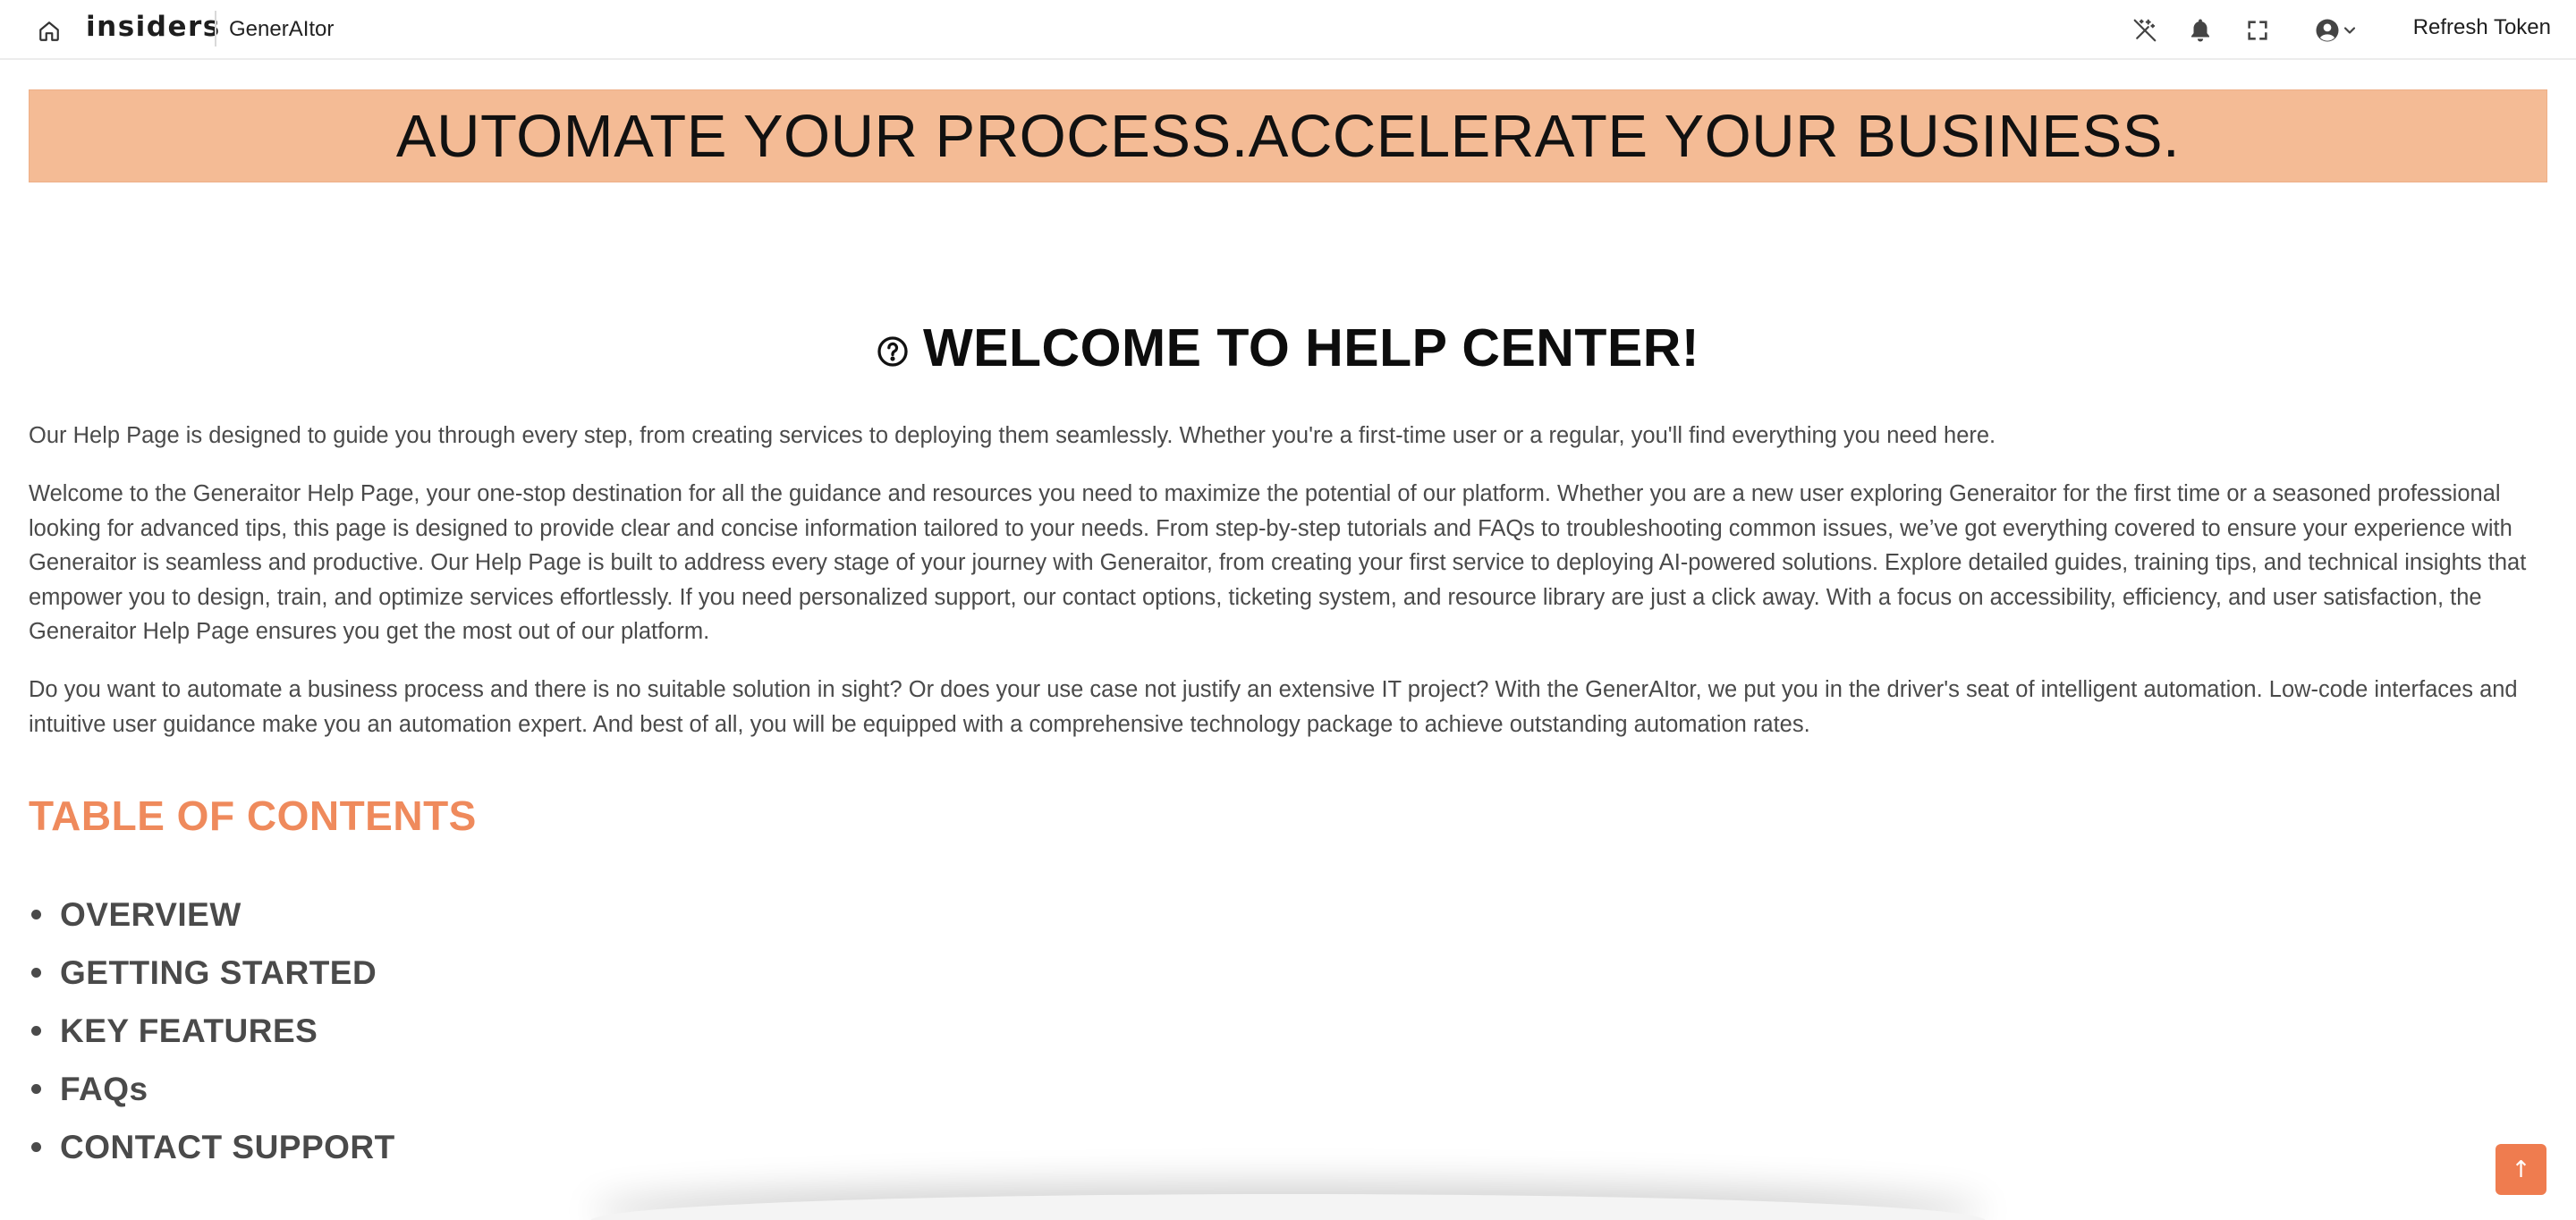 This screenshot has width=2576, height=1220. I want to click on bottom-panel-edge, so click(1288, 1207).